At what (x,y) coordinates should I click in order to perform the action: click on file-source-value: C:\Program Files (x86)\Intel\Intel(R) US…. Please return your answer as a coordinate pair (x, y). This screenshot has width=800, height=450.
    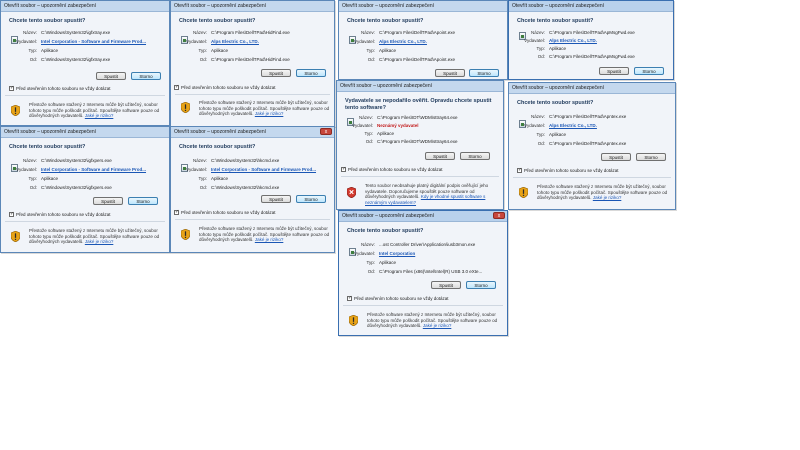
    Looking at the image, I should click on (431, 271).